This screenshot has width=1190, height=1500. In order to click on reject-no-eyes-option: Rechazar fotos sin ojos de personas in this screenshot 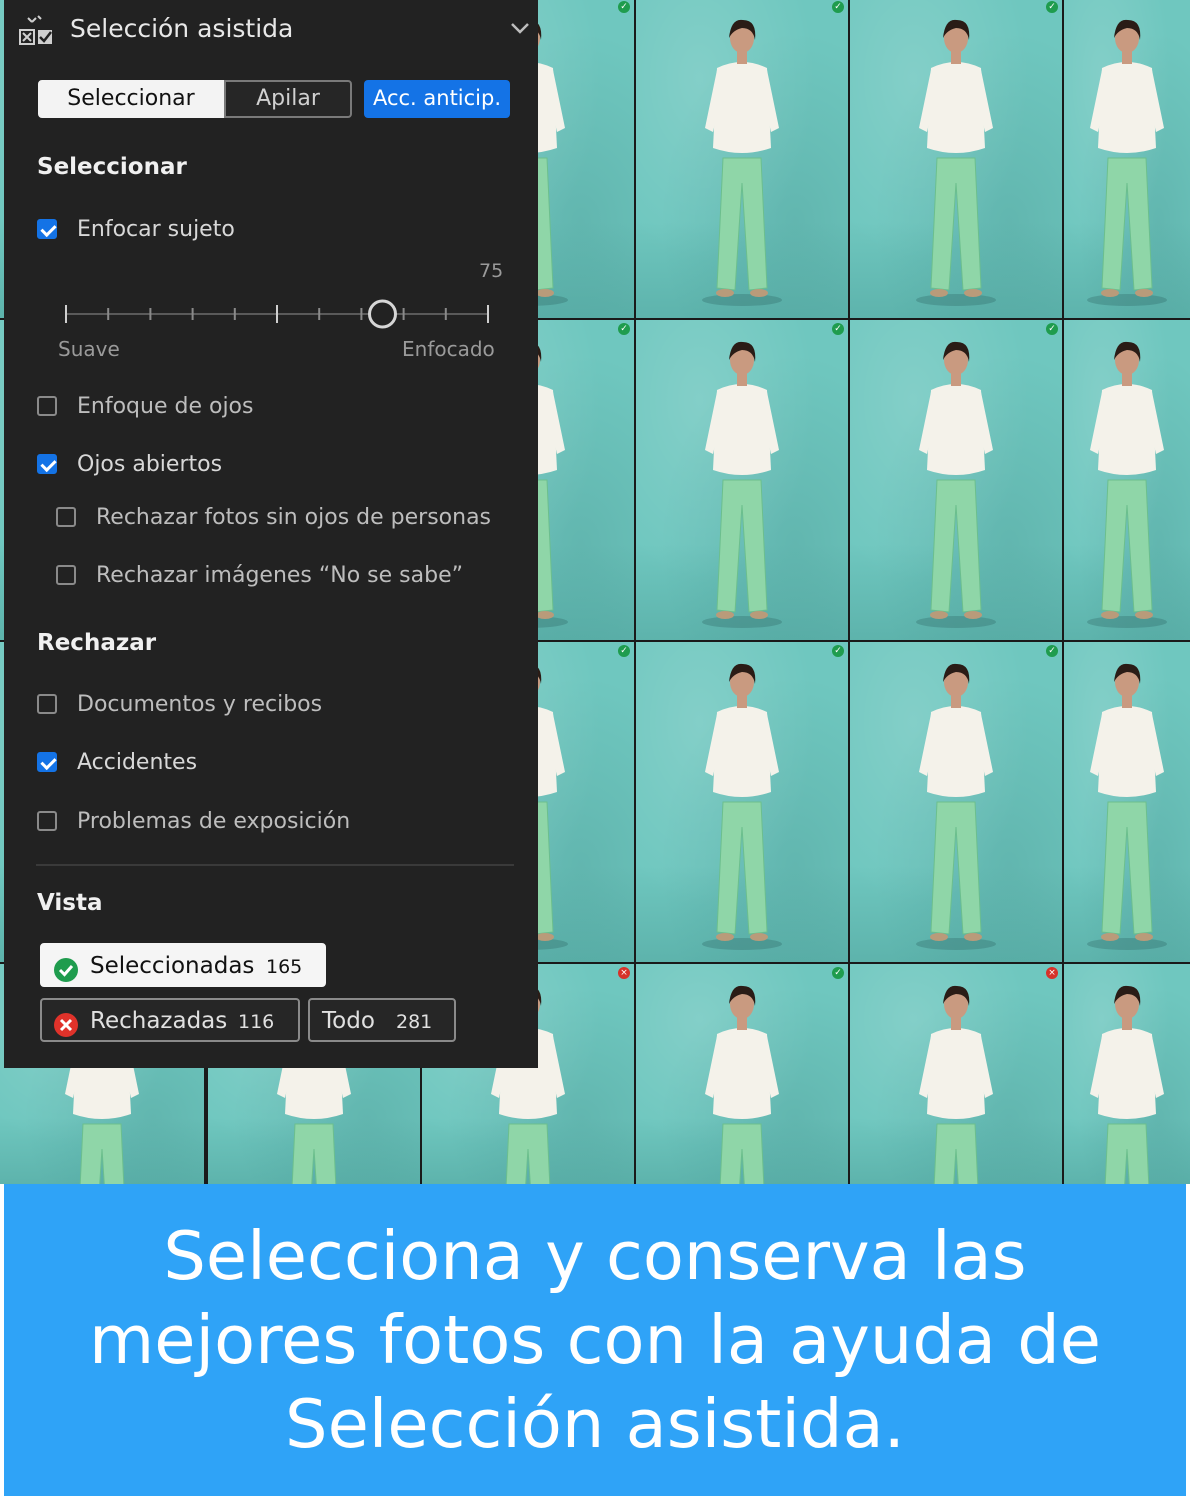, I will do `click(286, 518)`.